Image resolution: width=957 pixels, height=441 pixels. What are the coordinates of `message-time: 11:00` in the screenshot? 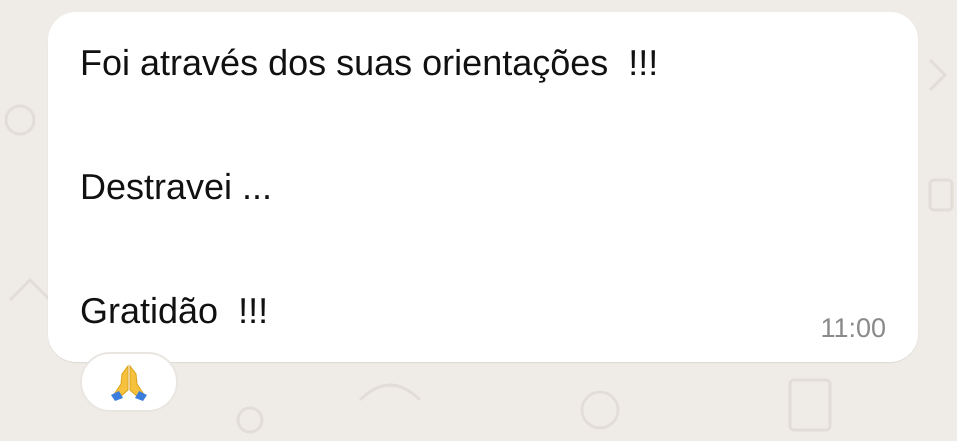 It's located at (853, 328).